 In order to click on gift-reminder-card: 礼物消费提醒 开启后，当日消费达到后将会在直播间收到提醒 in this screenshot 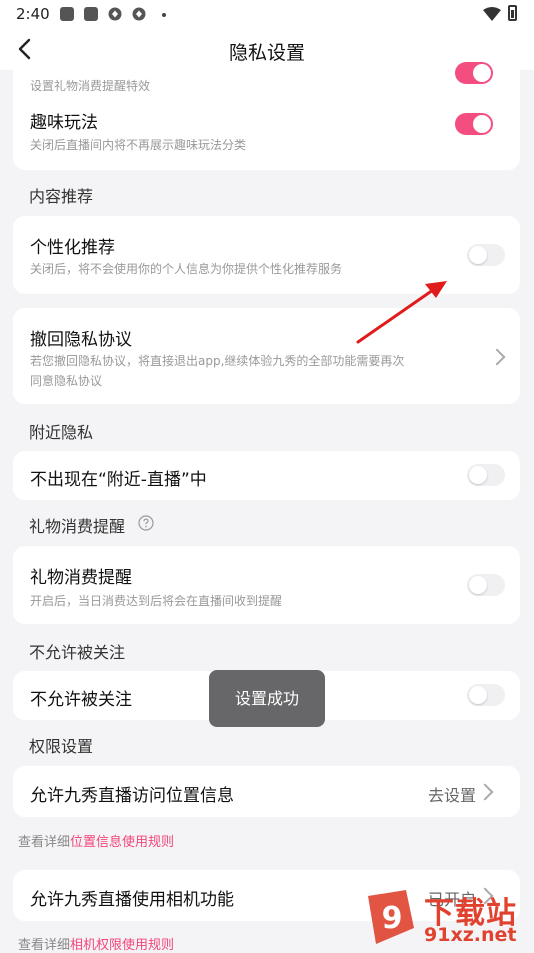, I will do `click(266, 585)`.